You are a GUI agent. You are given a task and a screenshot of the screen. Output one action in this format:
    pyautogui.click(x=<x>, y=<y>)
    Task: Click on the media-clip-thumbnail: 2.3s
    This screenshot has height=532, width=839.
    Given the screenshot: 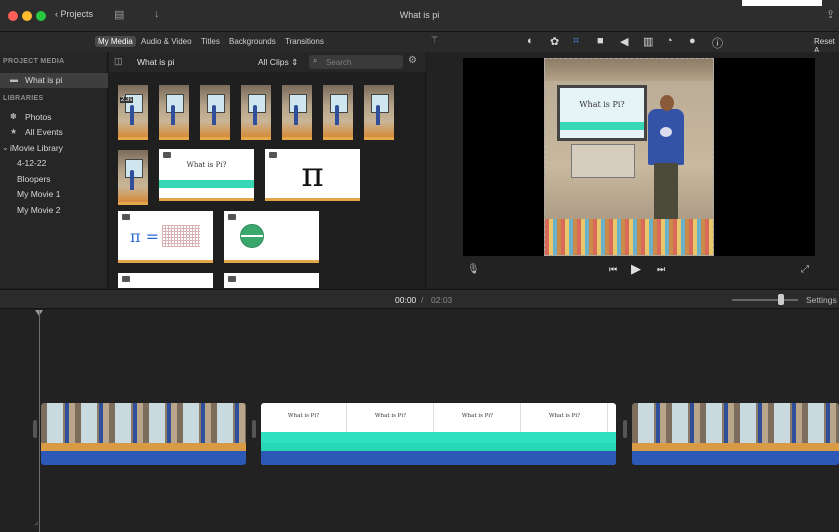 What is the action you would take?
    pyautogui.click(x=133, y=112)
    